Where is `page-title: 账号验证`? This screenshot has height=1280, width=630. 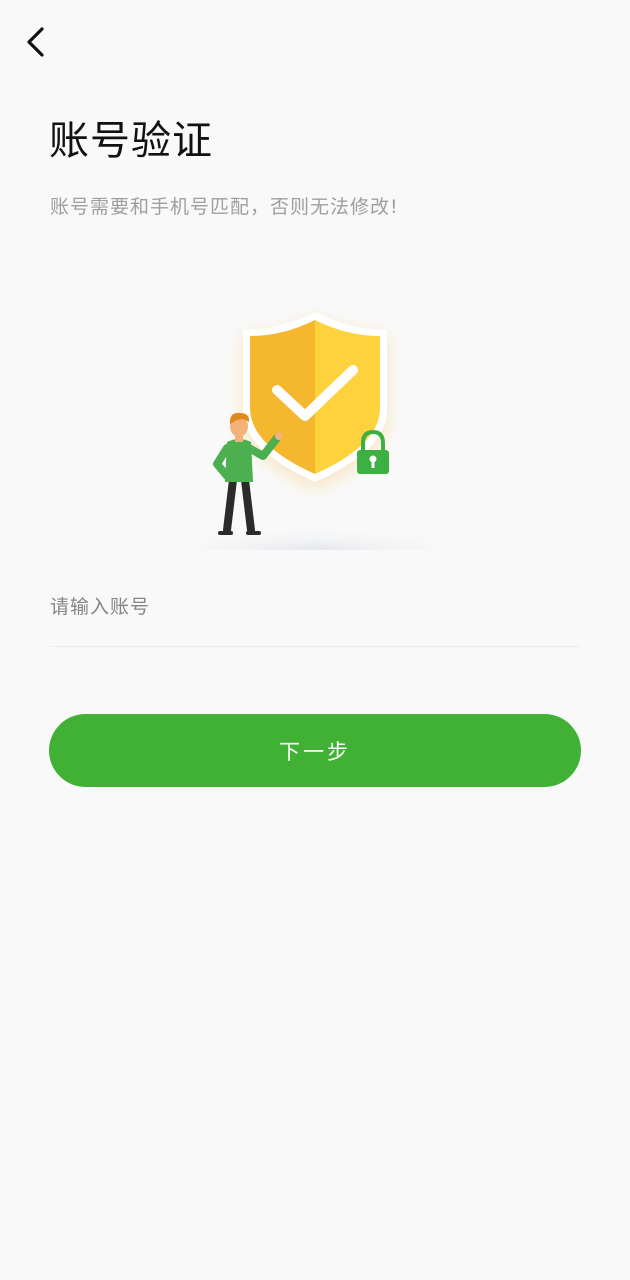 page-title: 账号验证 is located at coordinates (131, 141).